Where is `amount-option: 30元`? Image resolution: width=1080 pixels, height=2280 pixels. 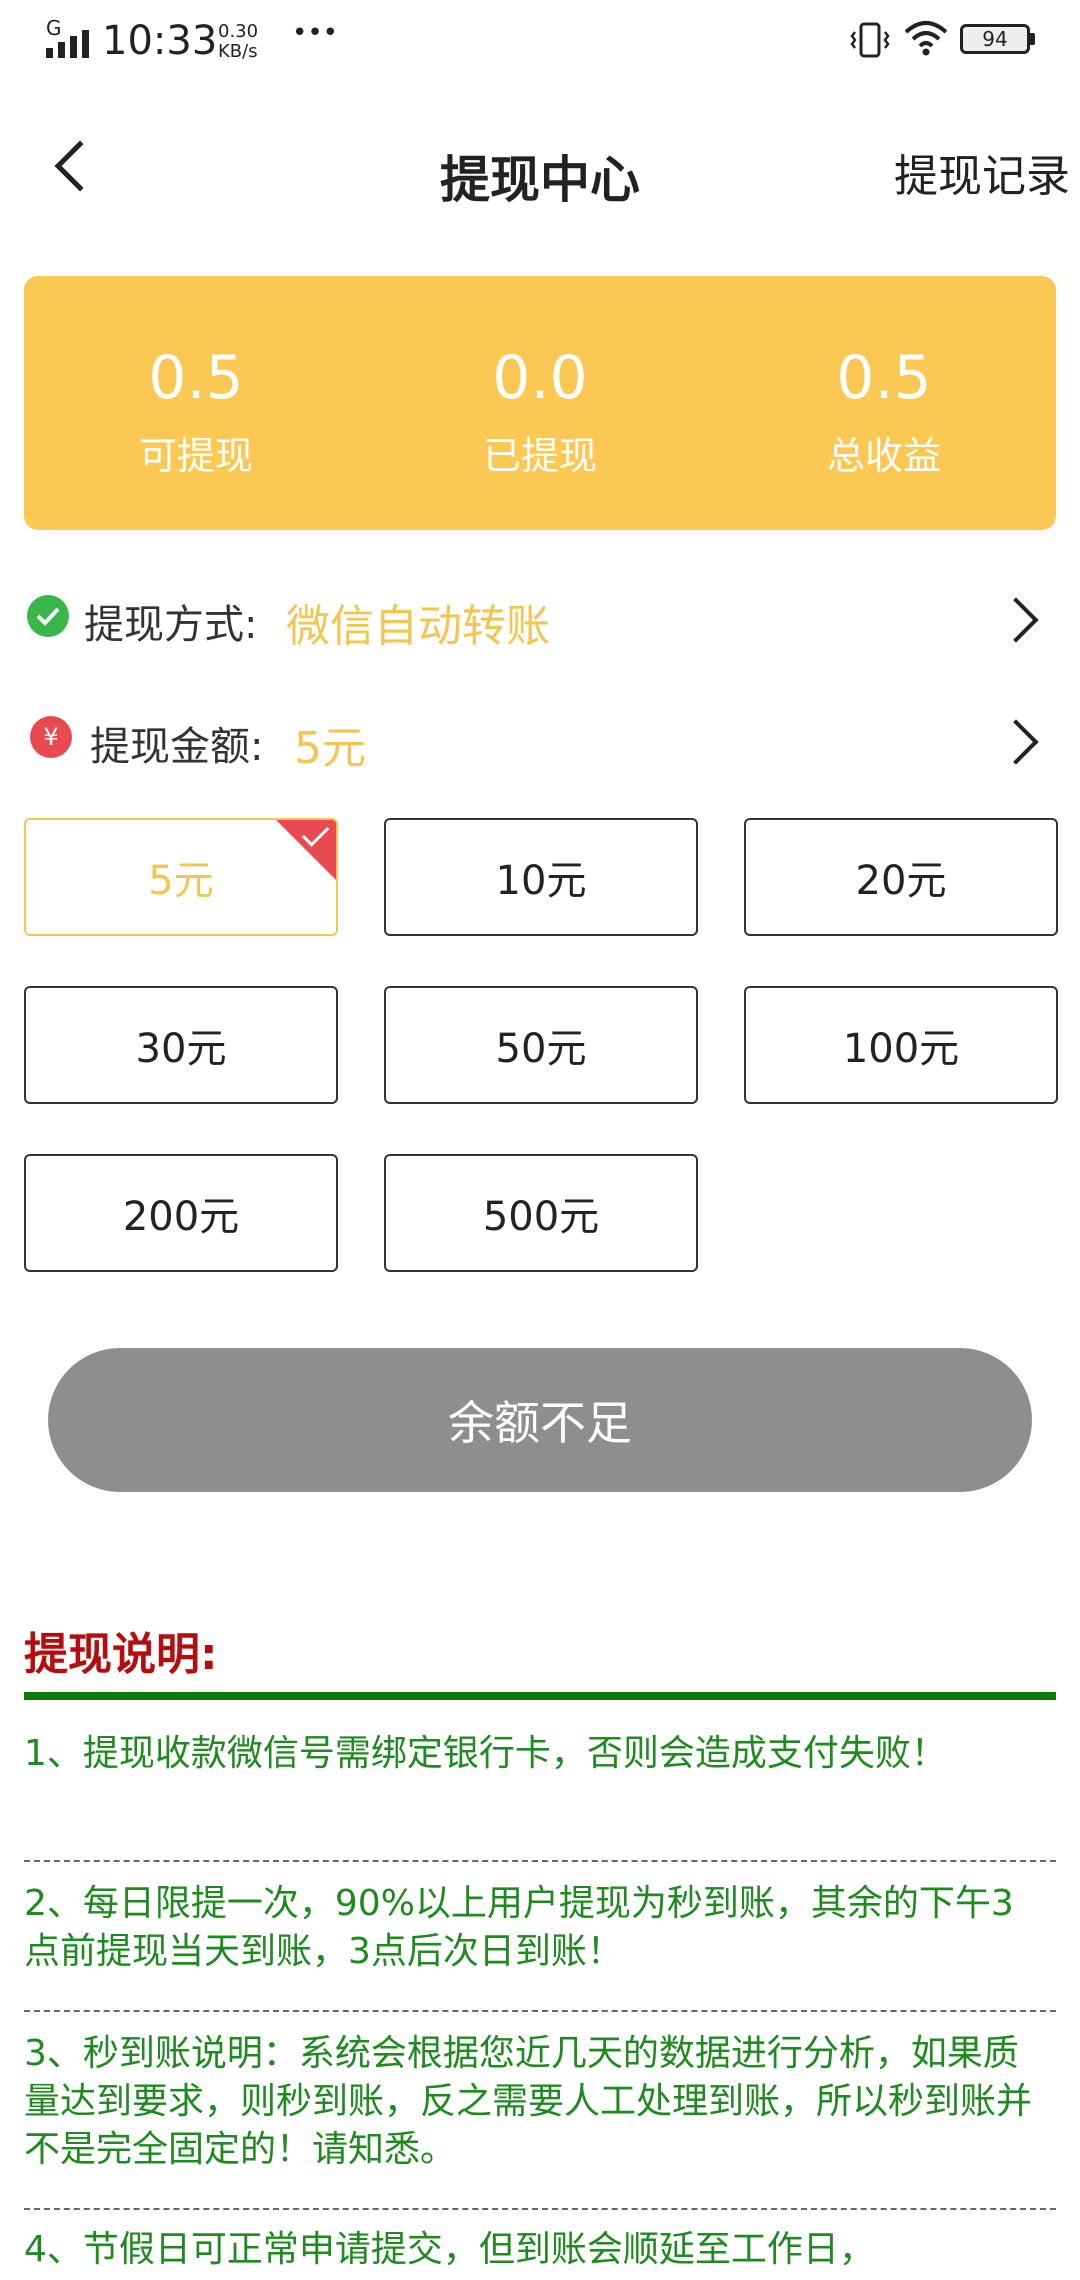 amount-option: 30元 is located at coordinates (181, 1045).